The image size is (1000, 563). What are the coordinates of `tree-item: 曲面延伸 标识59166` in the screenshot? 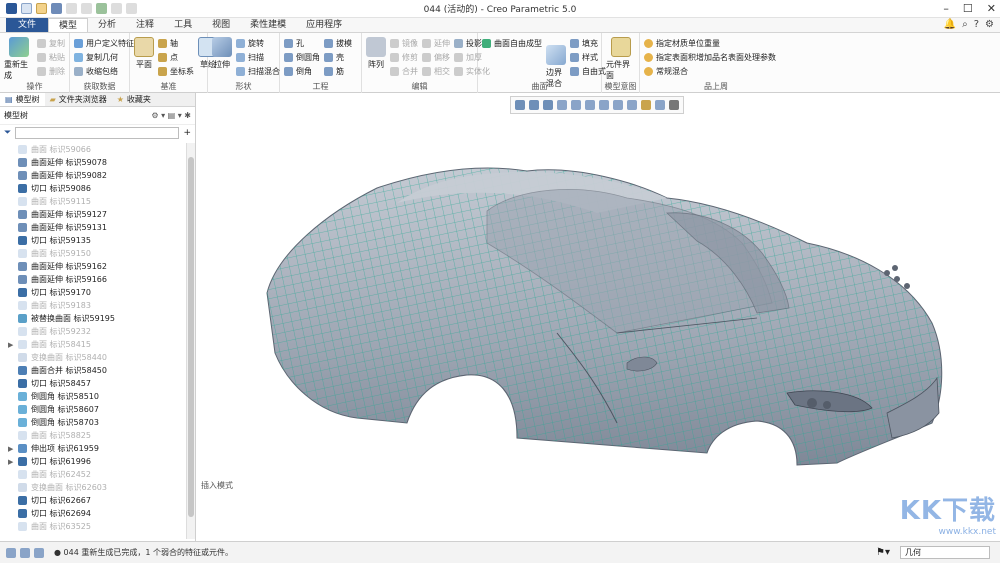 It's located at (93, 279).